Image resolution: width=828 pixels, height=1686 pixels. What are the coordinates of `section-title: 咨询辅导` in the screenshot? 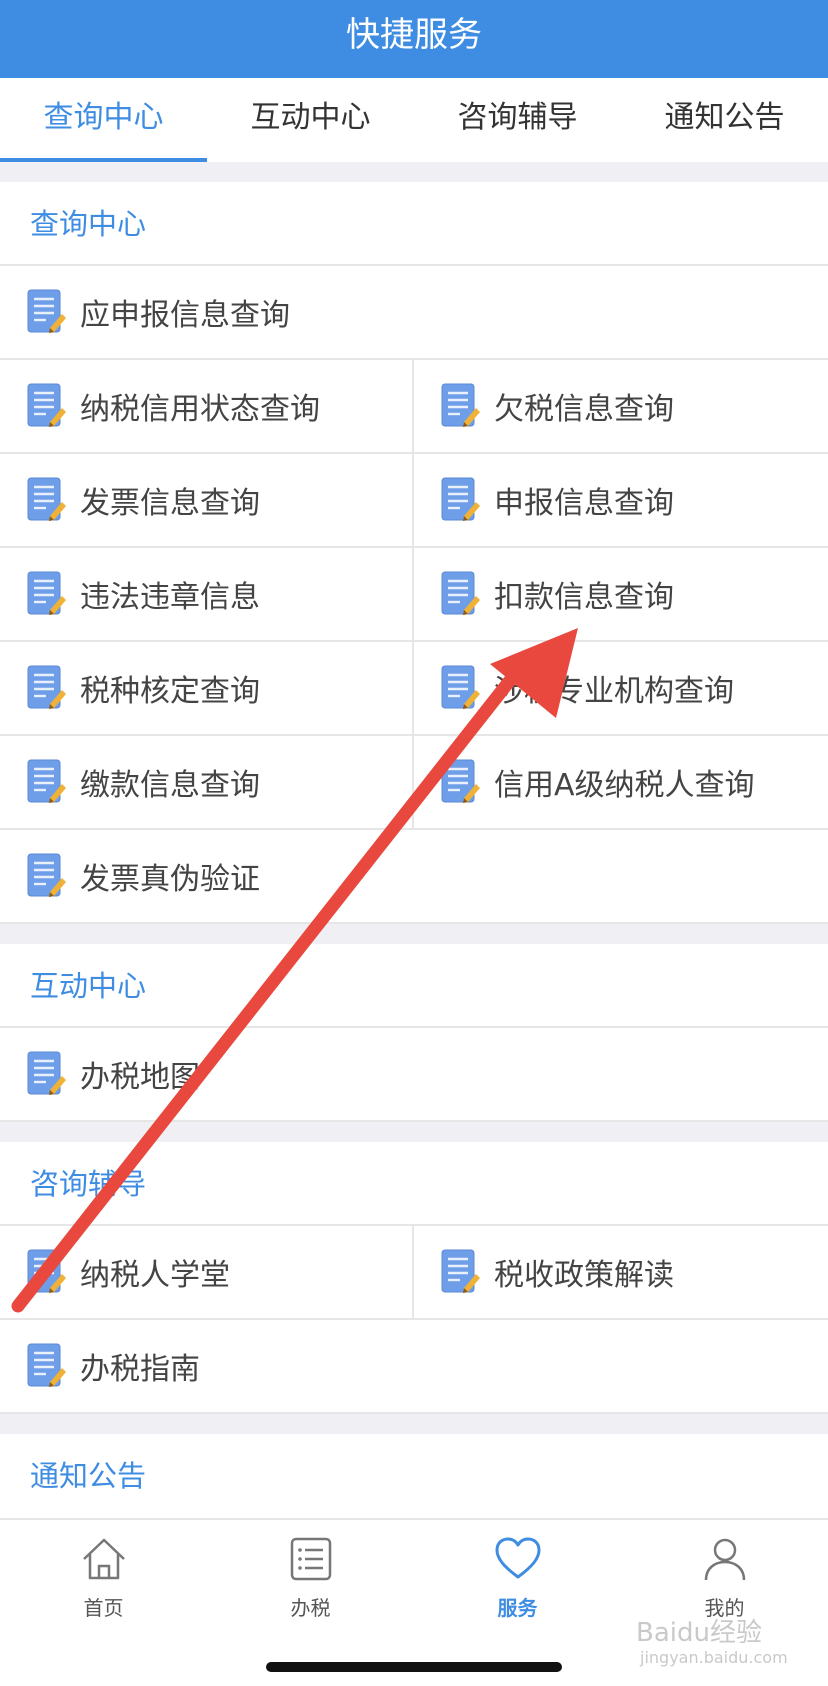 It's located at (414, 1184).